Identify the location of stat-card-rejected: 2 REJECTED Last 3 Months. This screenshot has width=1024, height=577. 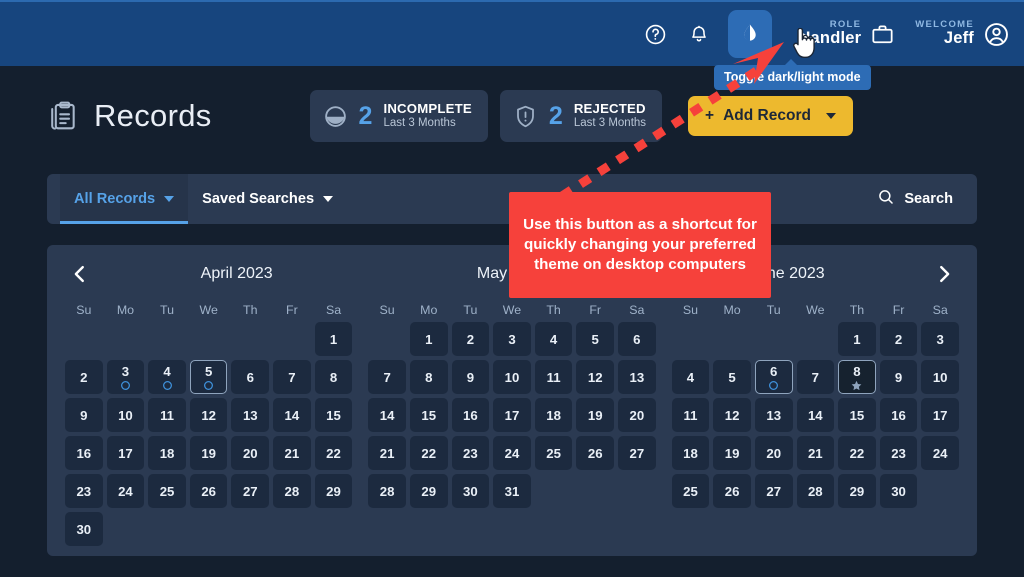
(581, 116).